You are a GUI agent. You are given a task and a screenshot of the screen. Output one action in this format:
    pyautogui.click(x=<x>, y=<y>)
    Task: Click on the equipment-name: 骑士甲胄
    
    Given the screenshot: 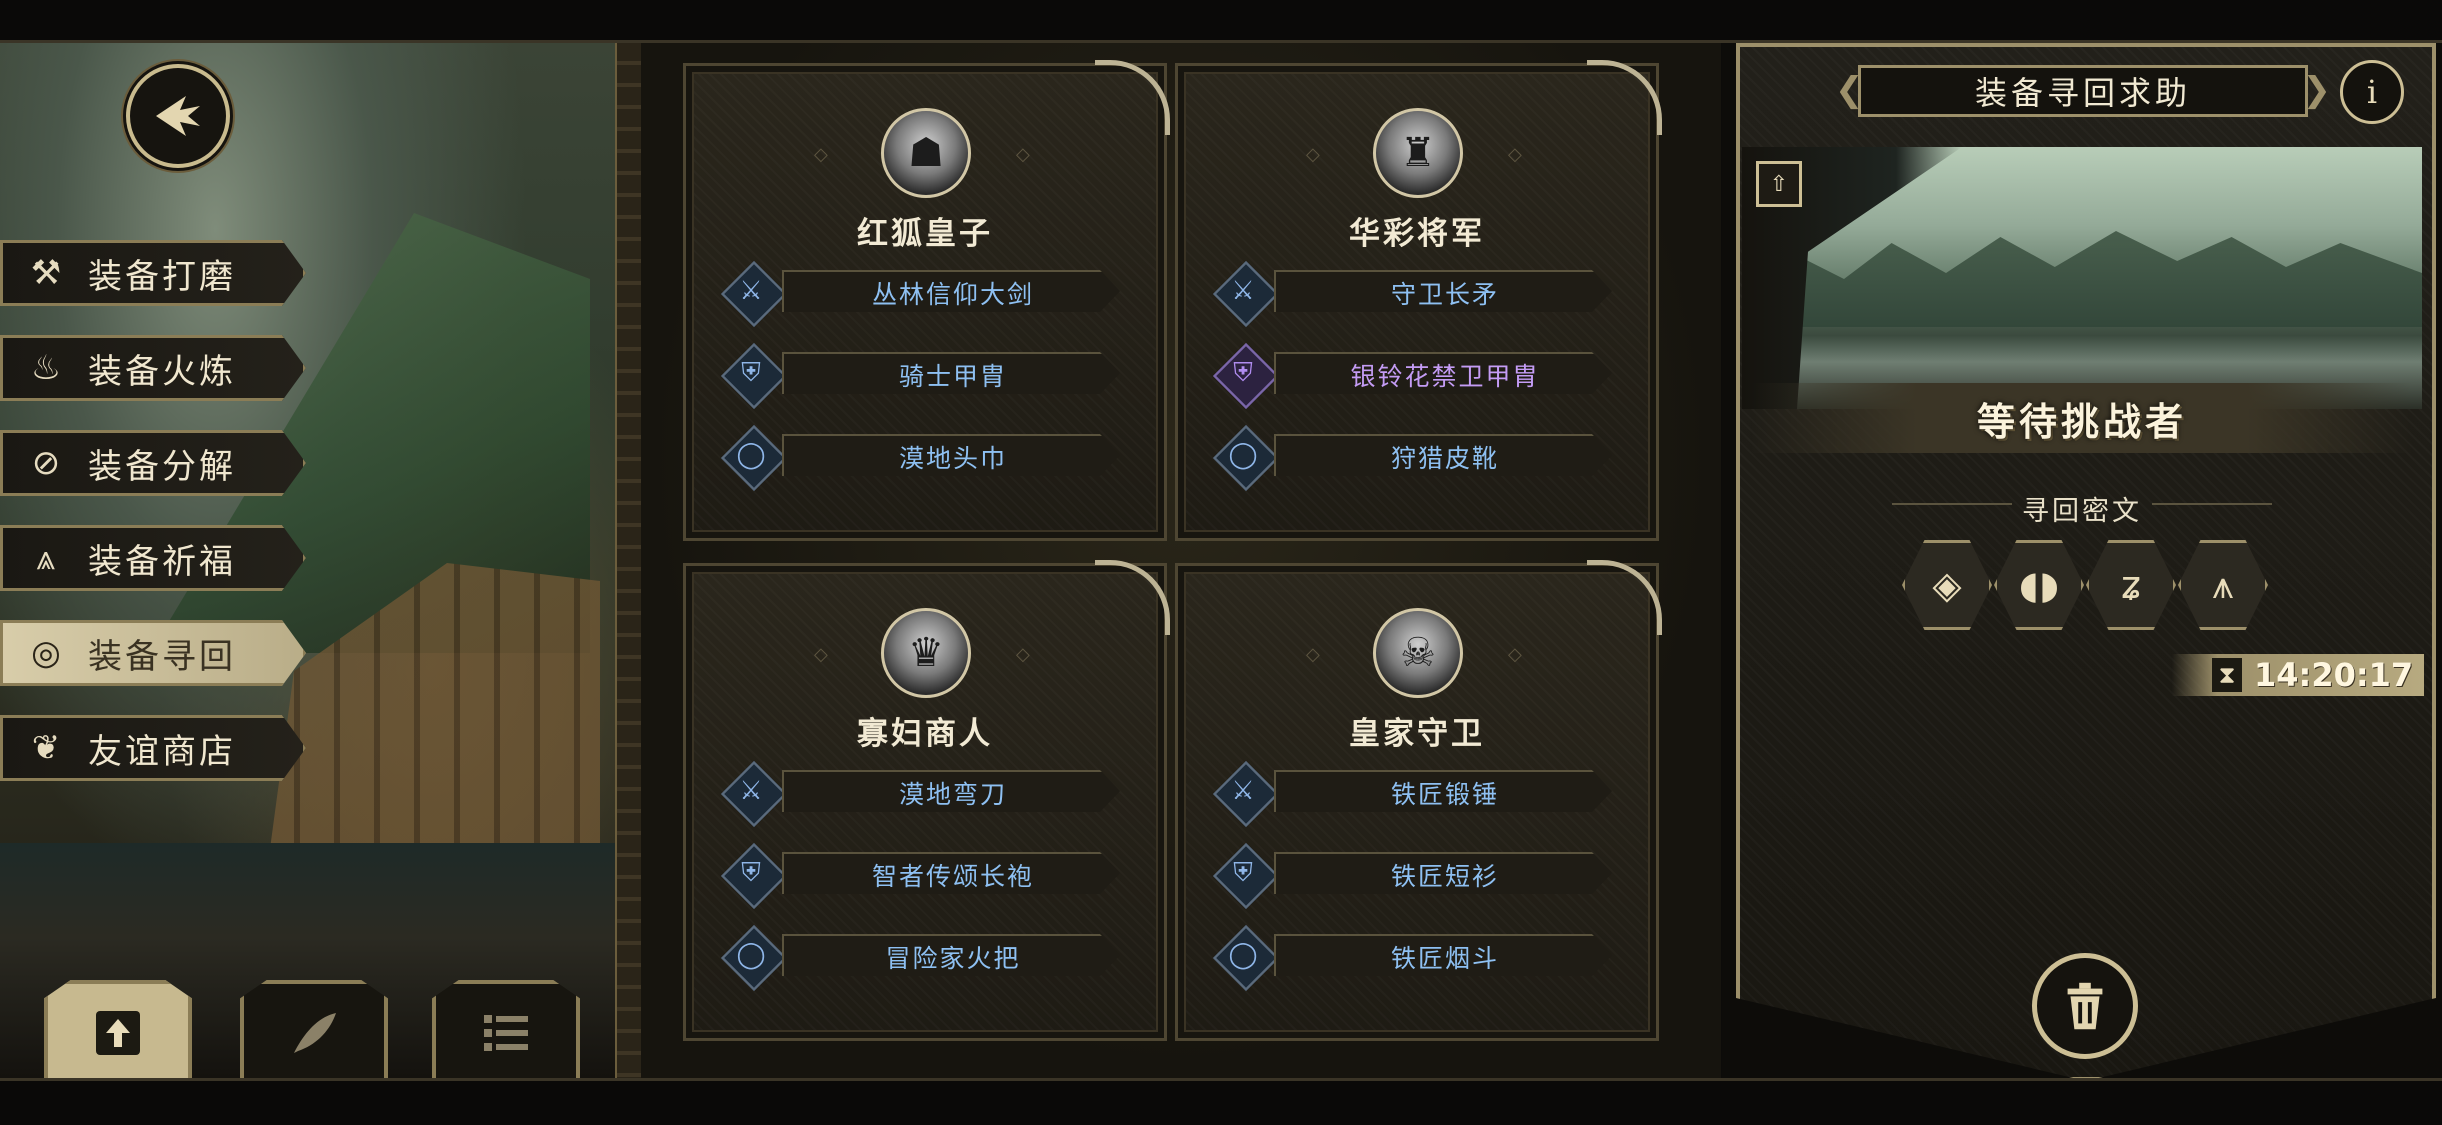 What is the action you would take?
    pyautogui.click(x=952, y=376)
    